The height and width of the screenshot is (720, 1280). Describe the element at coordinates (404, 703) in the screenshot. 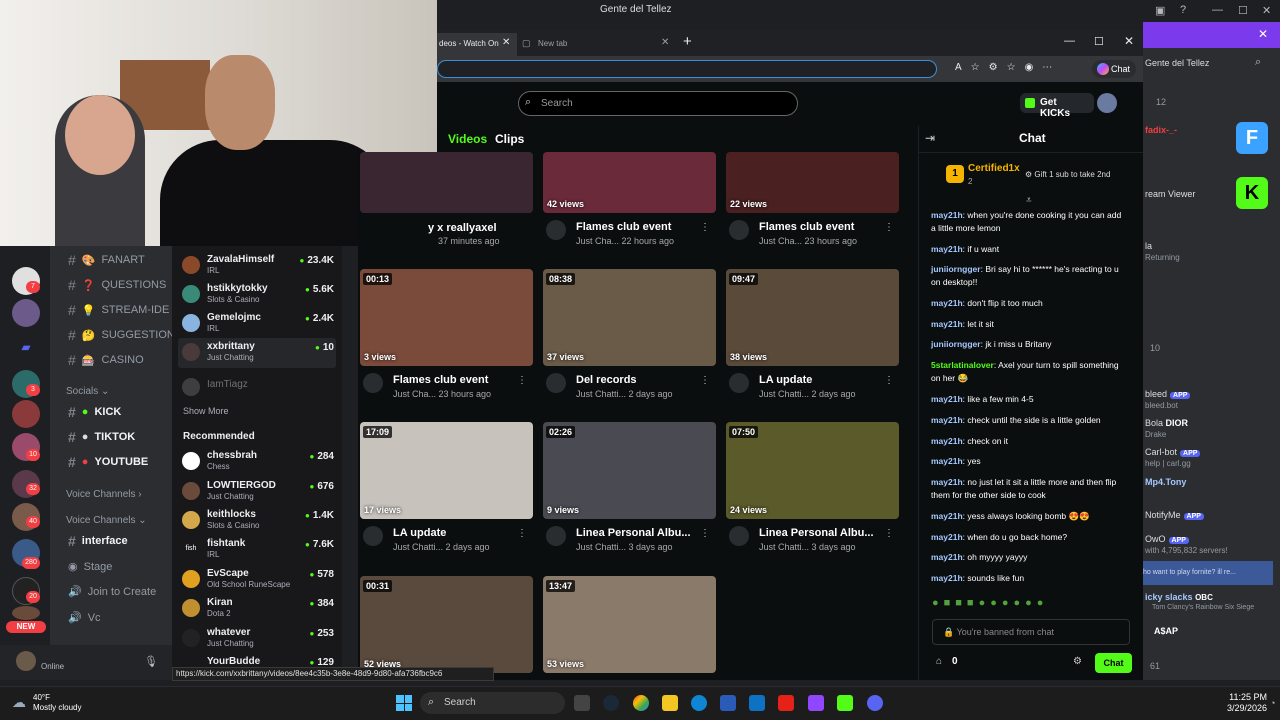

I see `windows-start-icon` at that location.